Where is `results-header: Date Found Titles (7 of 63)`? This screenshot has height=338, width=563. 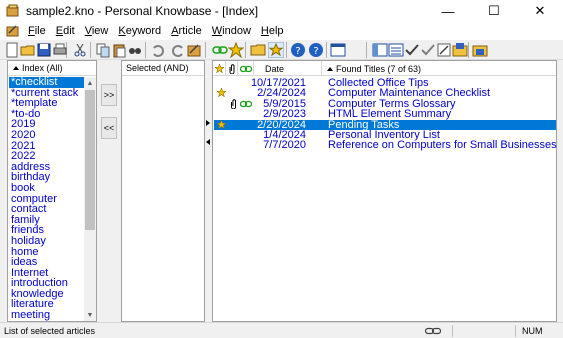 results-header: Date Found Titles (7 of 63) is located at coordinates (384, 68).